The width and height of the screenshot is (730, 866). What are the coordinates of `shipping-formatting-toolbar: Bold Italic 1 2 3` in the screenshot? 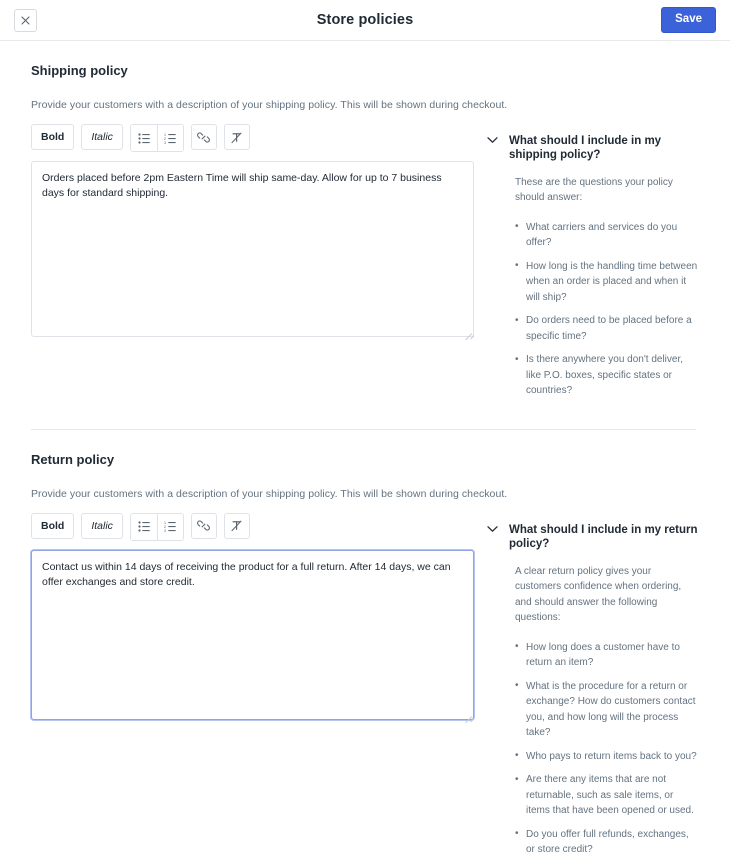 It's located at (252, 138).